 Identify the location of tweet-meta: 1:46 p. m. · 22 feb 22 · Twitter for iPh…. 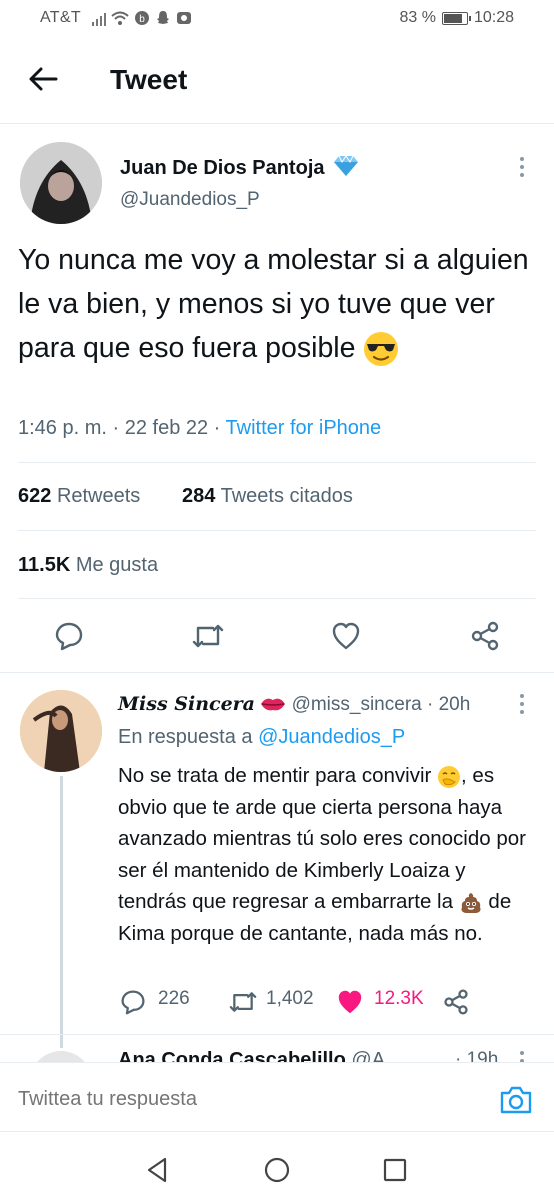
(199, 428).